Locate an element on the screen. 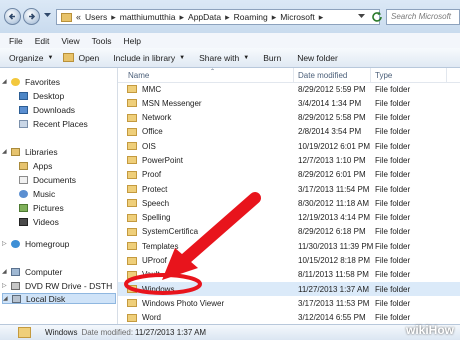 This screenshot has height=340, width=460. file-row: Windows 11/27/2013 1:37 AM File folder is located at coordinates (289, 289).